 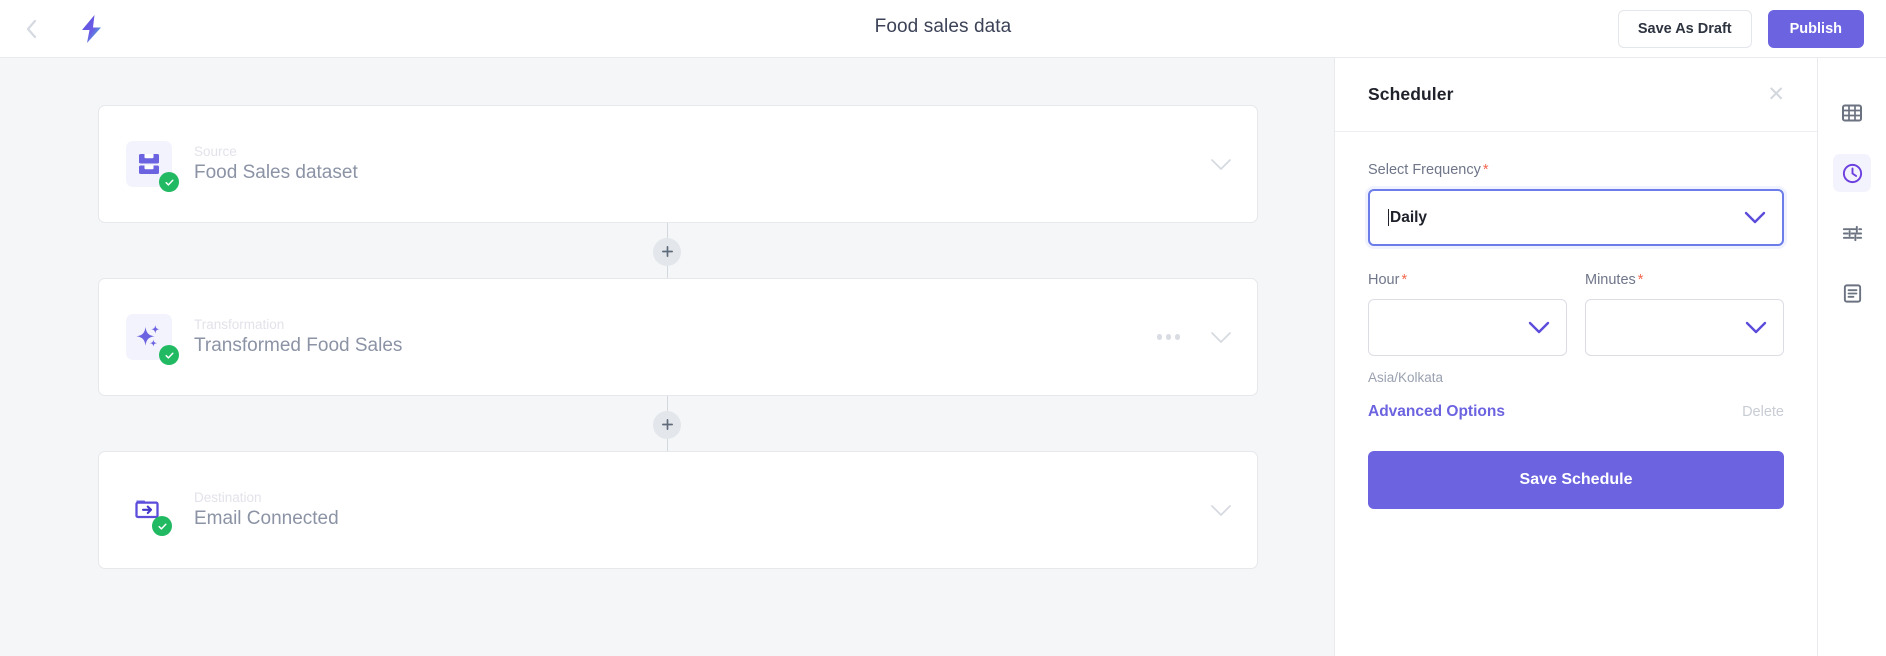 I want to click on minutes-field: Minutes *, so click(x=1684, y=314).